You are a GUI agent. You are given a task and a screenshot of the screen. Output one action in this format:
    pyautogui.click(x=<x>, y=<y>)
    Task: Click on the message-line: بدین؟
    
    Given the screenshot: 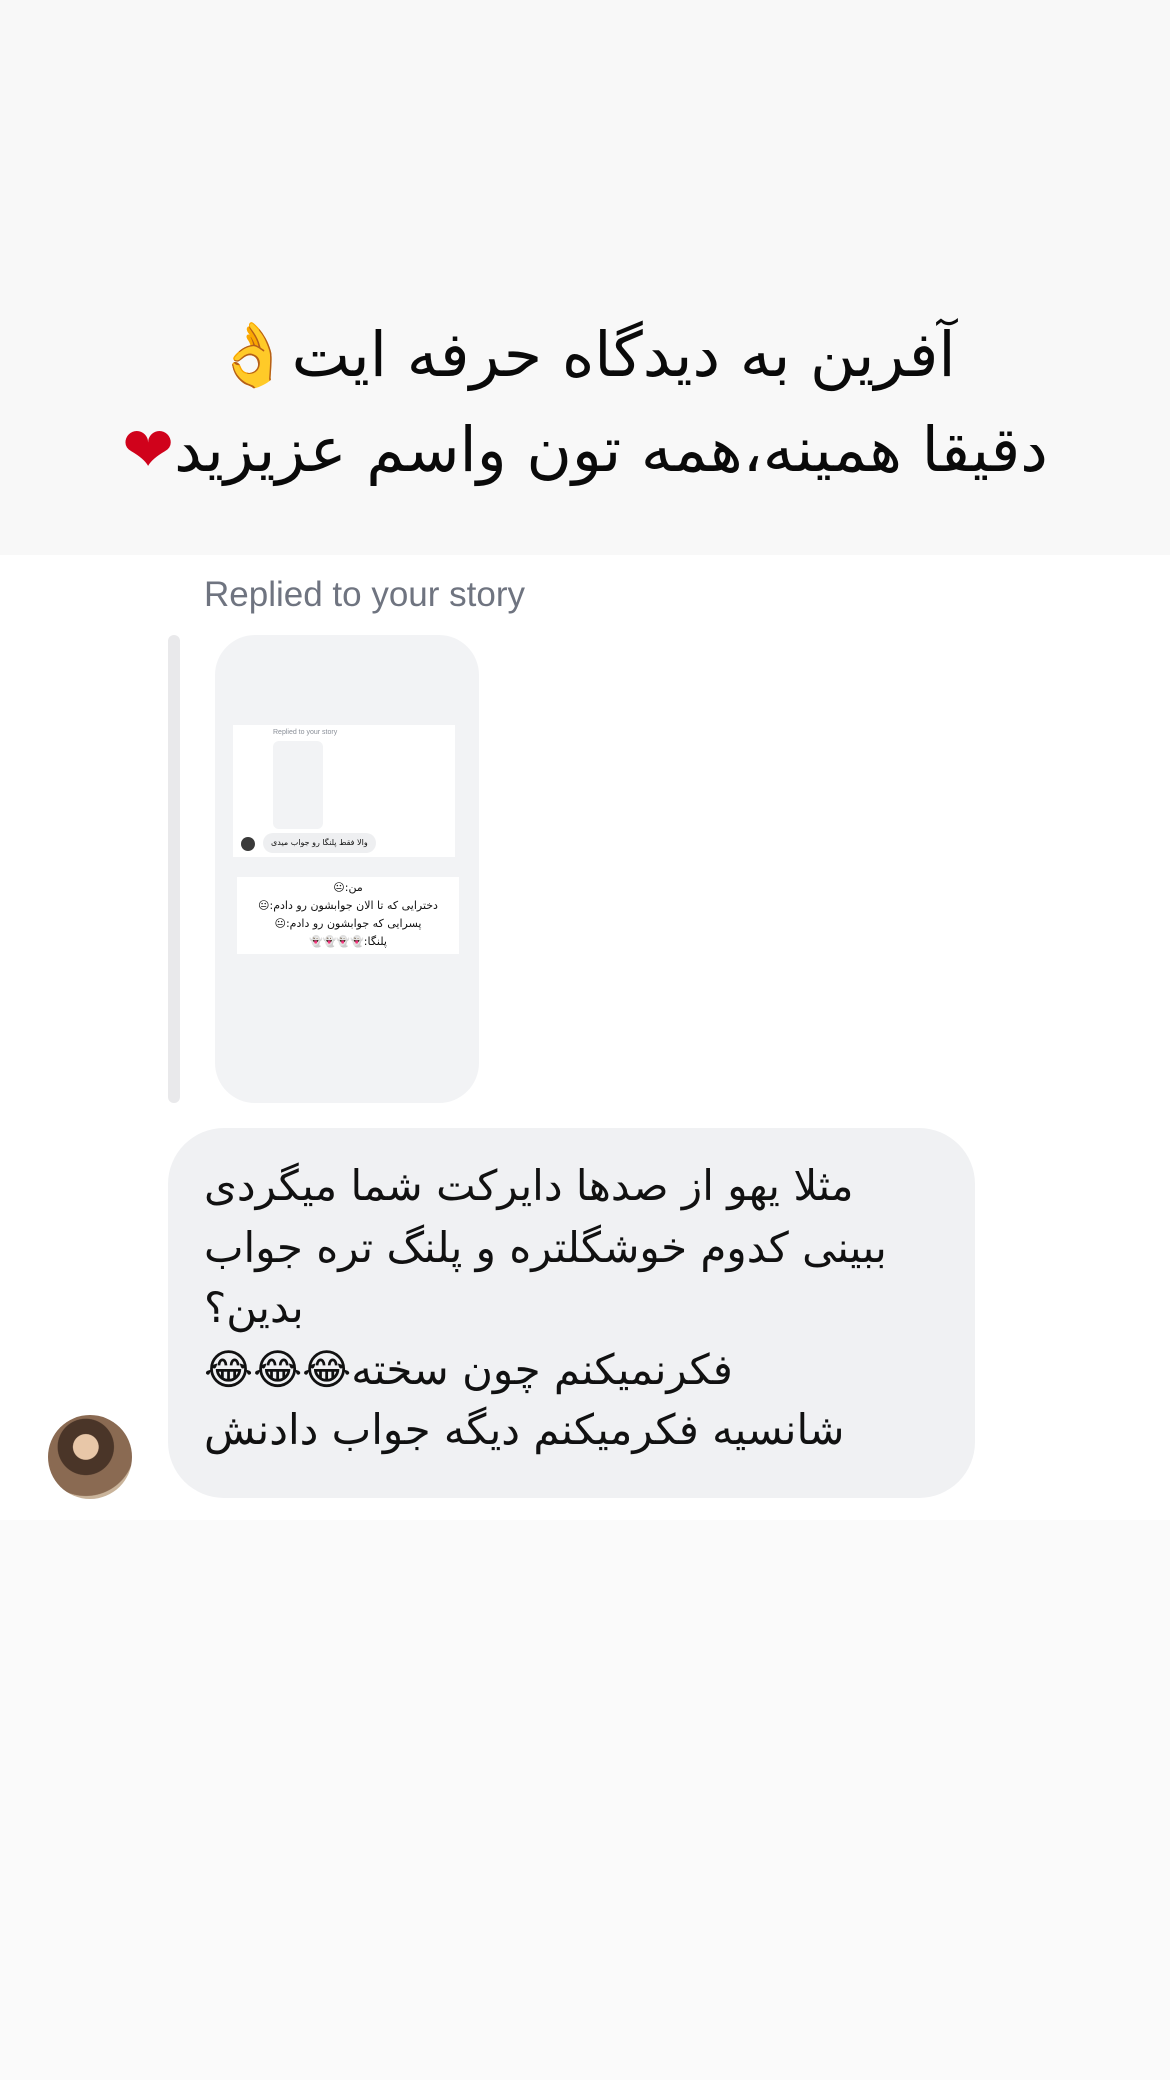 What is the action you would take?
    pyautogui.click(x=254, y=1307)
    